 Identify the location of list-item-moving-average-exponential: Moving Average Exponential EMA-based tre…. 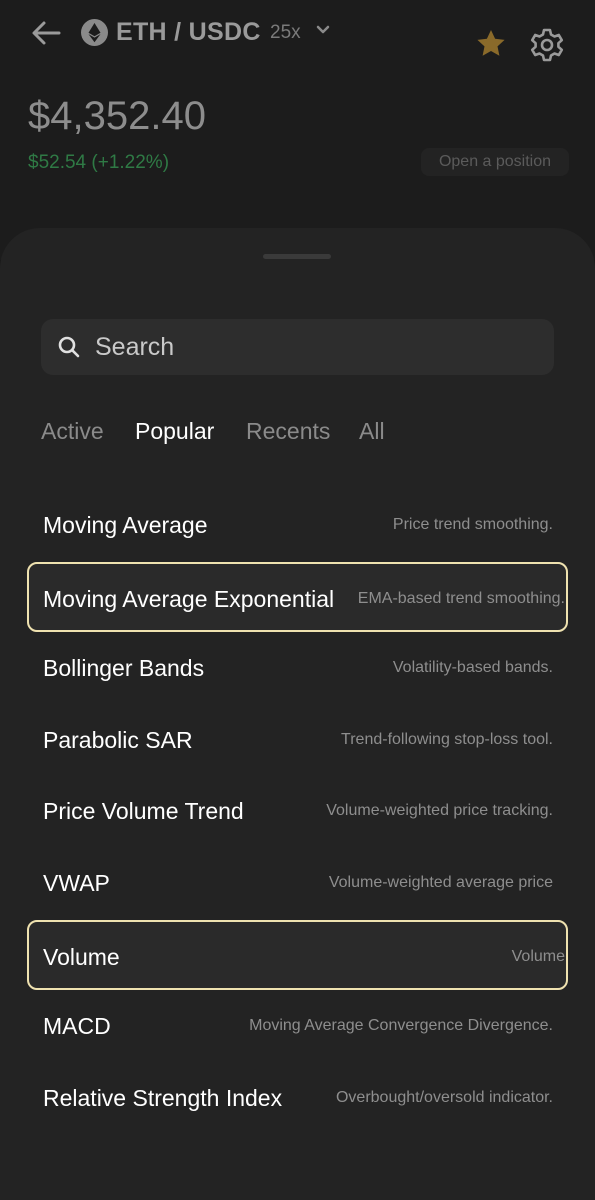
(297, 597).